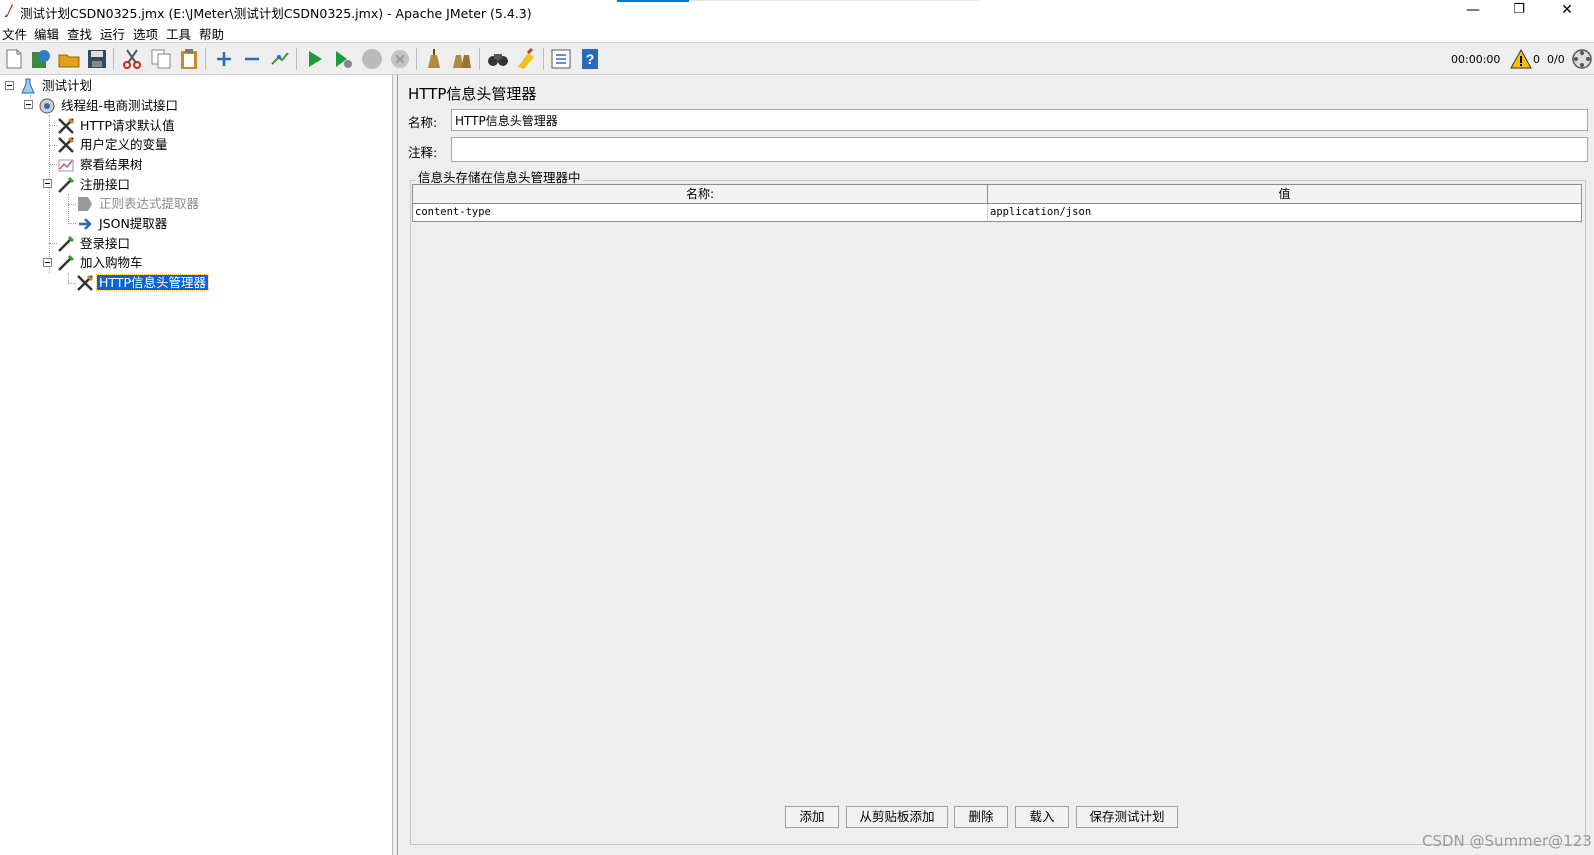 The width and height of the screenshot is (1594, 855). What do you see at coordinates (14, 59) in the screenshot?
I see `new-icon` at bounding box center [14, 59].